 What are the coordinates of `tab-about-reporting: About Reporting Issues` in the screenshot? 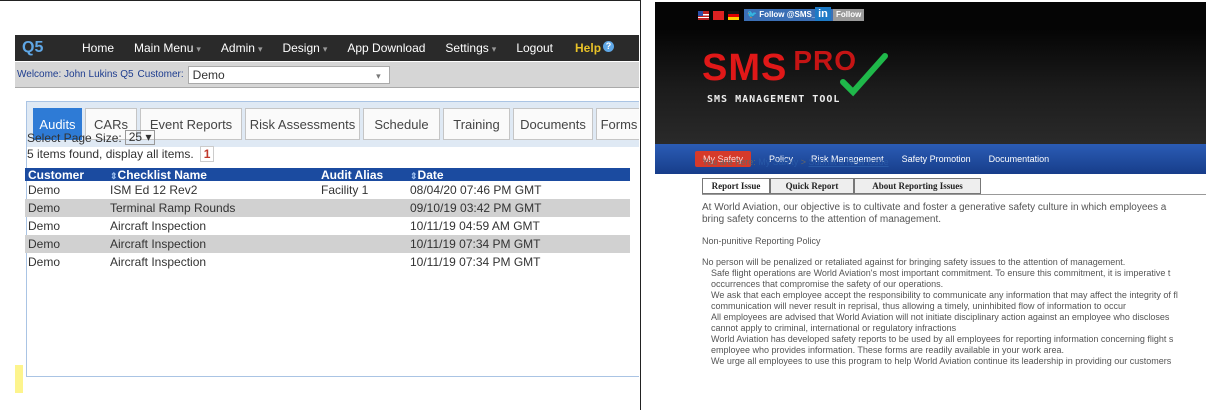 It's located at (917, 186).